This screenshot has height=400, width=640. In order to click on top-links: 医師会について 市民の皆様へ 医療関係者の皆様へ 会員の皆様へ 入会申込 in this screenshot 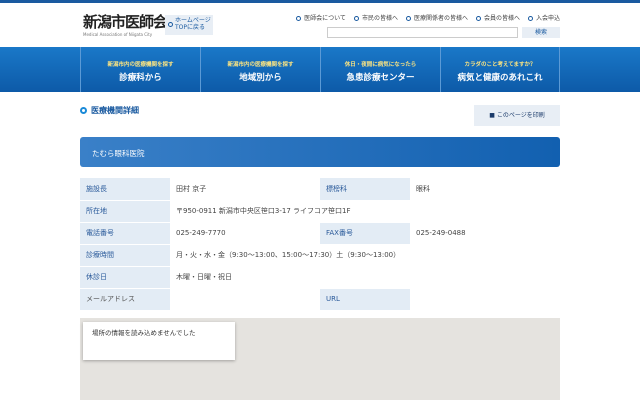, I will do `click(428, 17)`.